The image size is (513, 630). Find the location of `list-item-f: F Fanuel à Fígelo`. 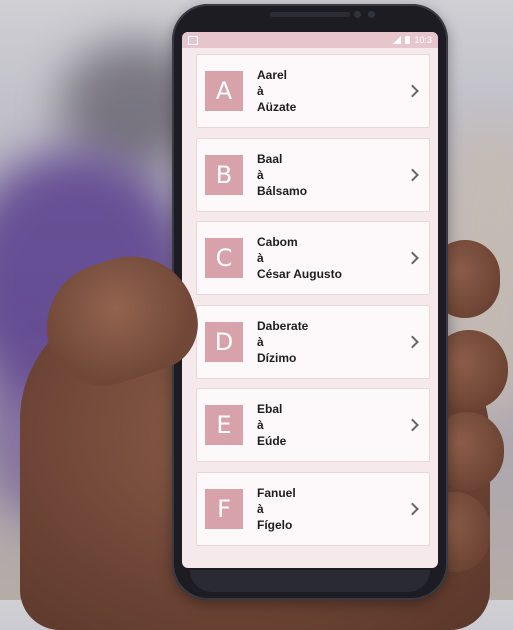

list-item-f: F Fanuel à Fígelo is located at coordinates (313, 508).